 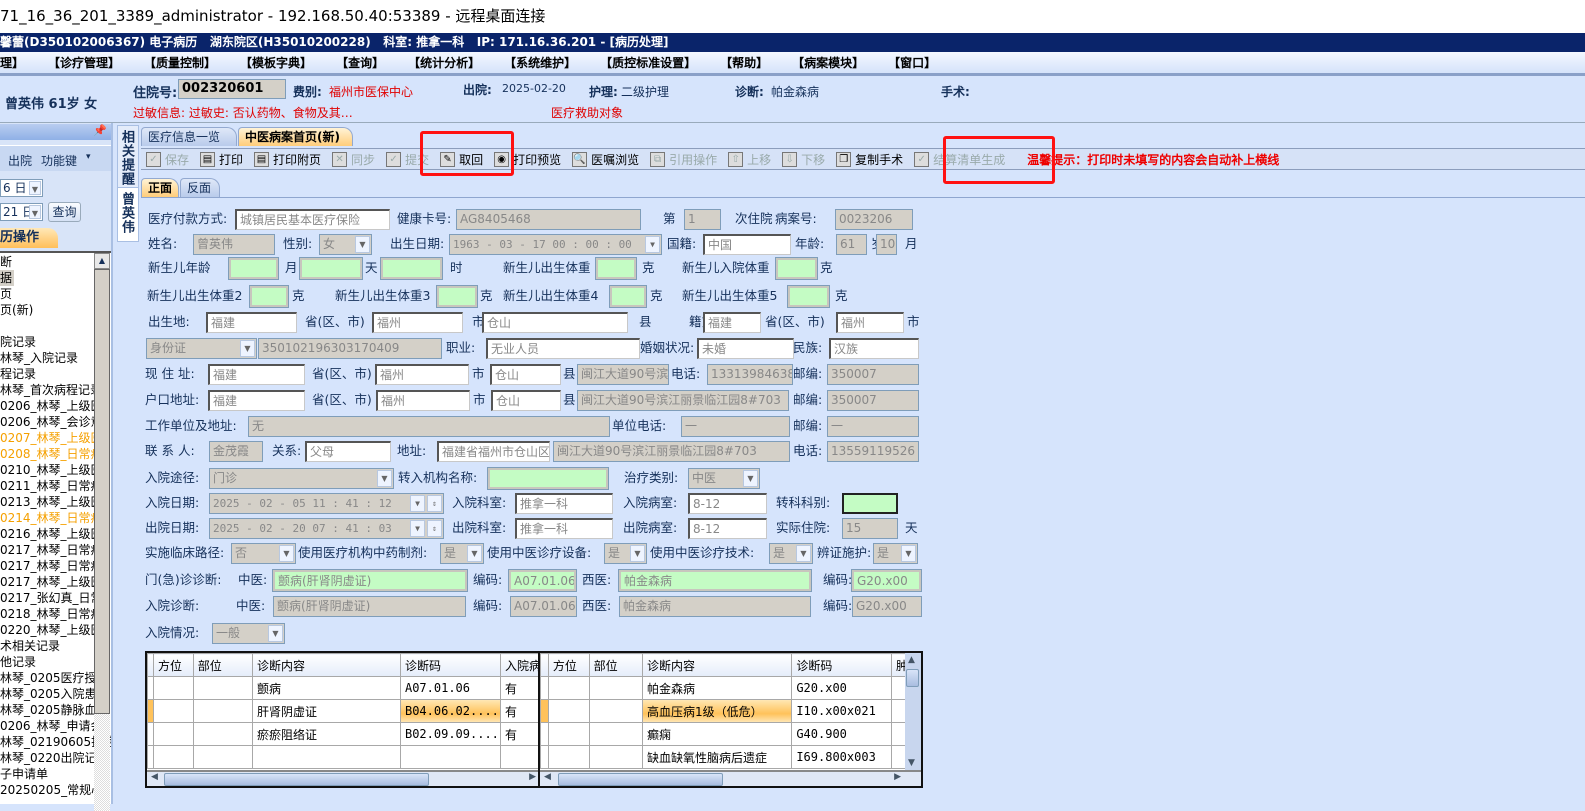 What do you see at coordinates (913, 712) in the screenshot?
I see `vertical-scrollbar: ▲ ▼` at bounding box center [913, 712].